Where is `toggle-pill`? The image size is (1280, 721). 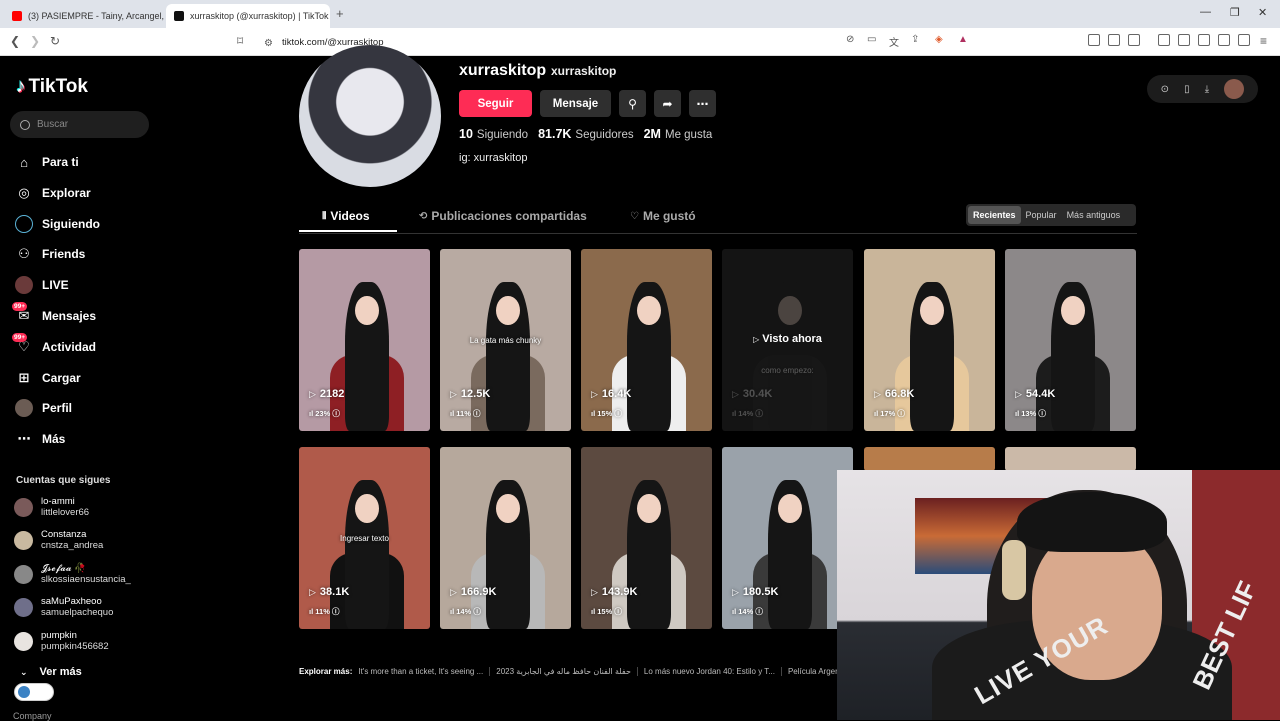 toggle-pill is located at coordinates (34, 692).